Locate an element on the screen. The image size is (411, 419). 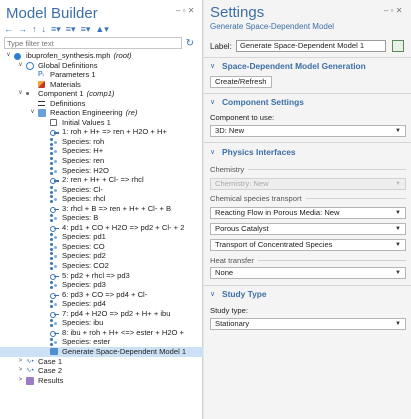
tree-item: Species: CO2 is located at coordinates (101, 266).